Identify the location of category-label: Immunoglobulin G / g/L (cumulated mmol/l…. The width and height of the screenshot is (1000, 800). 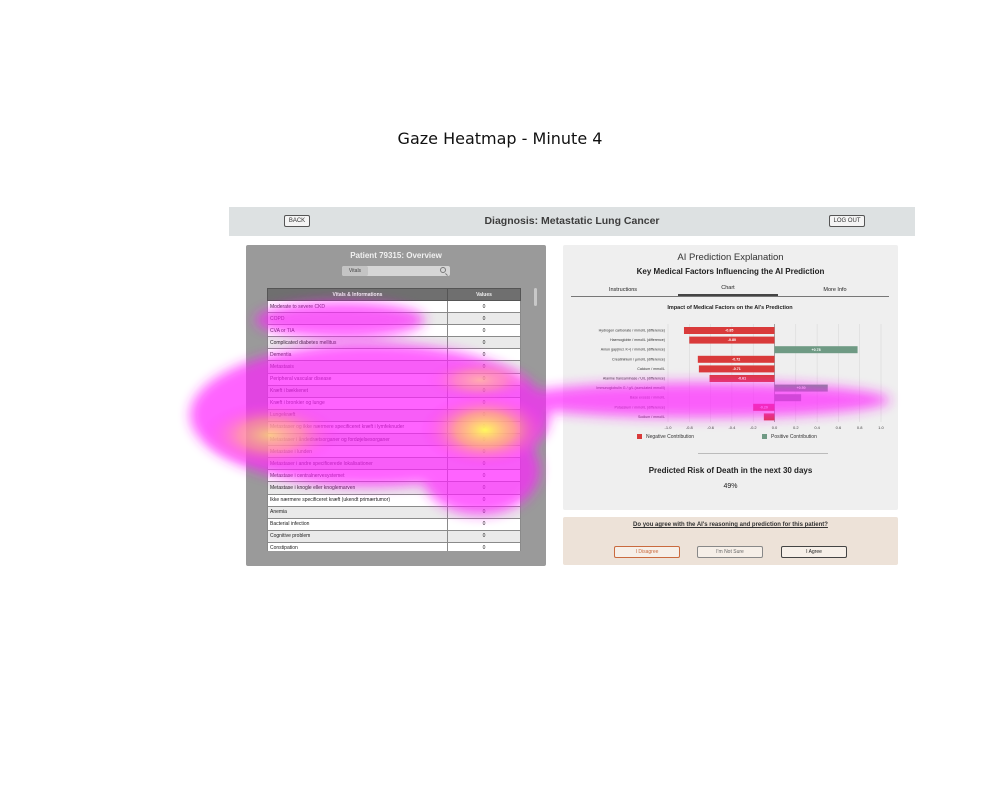
(630, 388).